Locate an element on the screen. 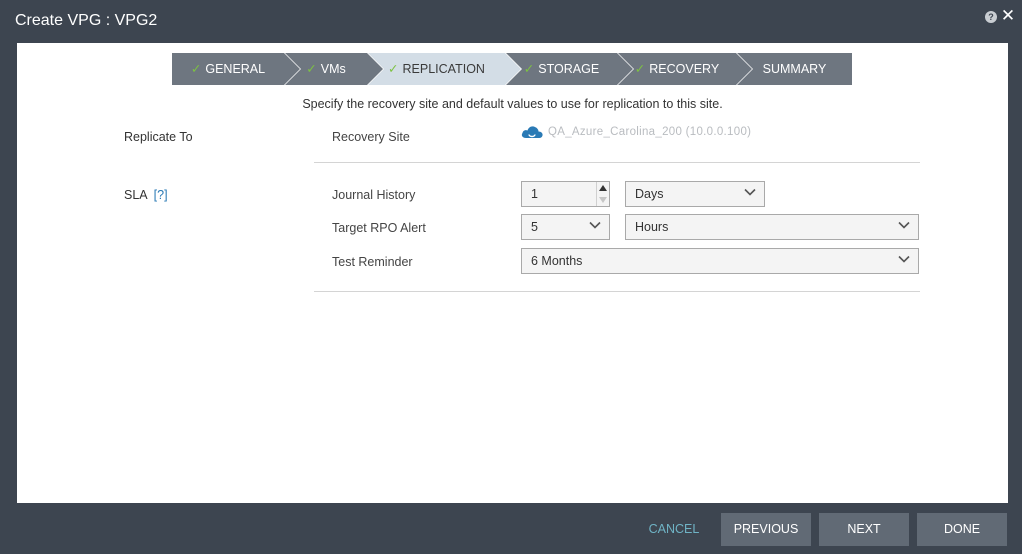 This screenshot has height=554, width=1022. help-icon: ? is located at coordinates (991, 17).